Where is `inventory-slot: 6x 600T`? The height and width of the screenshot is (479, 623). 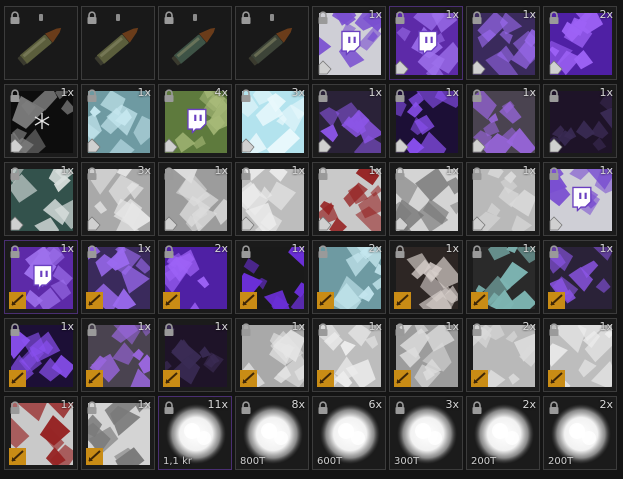 inventory-slot: 6x 600T is located at coordinates (349, 433).